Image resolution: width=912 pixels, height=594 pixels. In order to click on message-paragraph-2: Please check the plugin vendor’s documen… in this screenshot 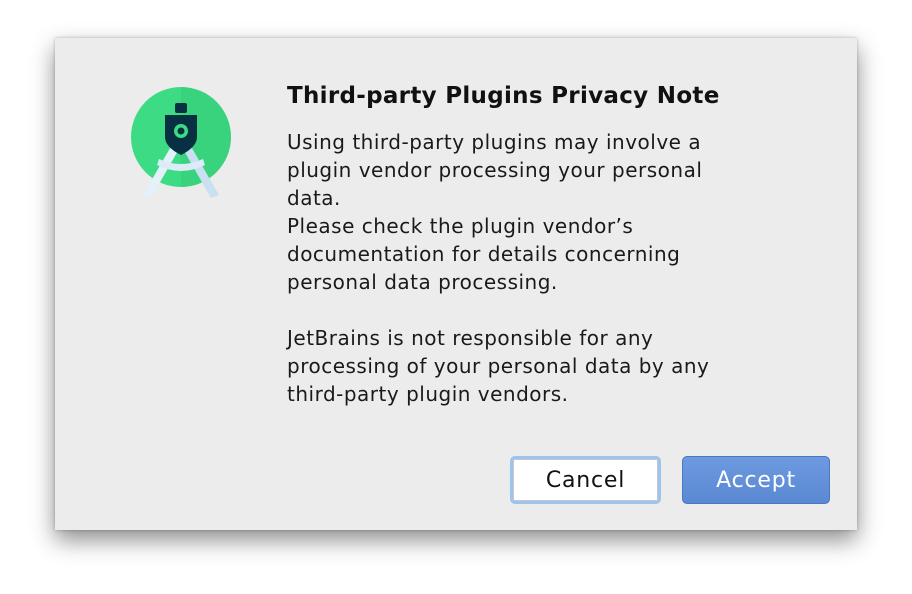, I will do `click(484, 254)`.